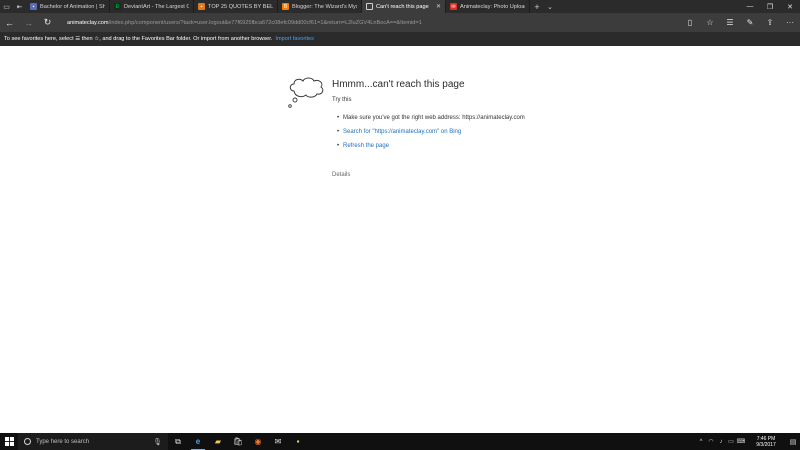 This screenshot has height=450, width=800. Describe the element at coordinates (730, 22) in the screenshot. I see `hub-icon: ☰` at that location.